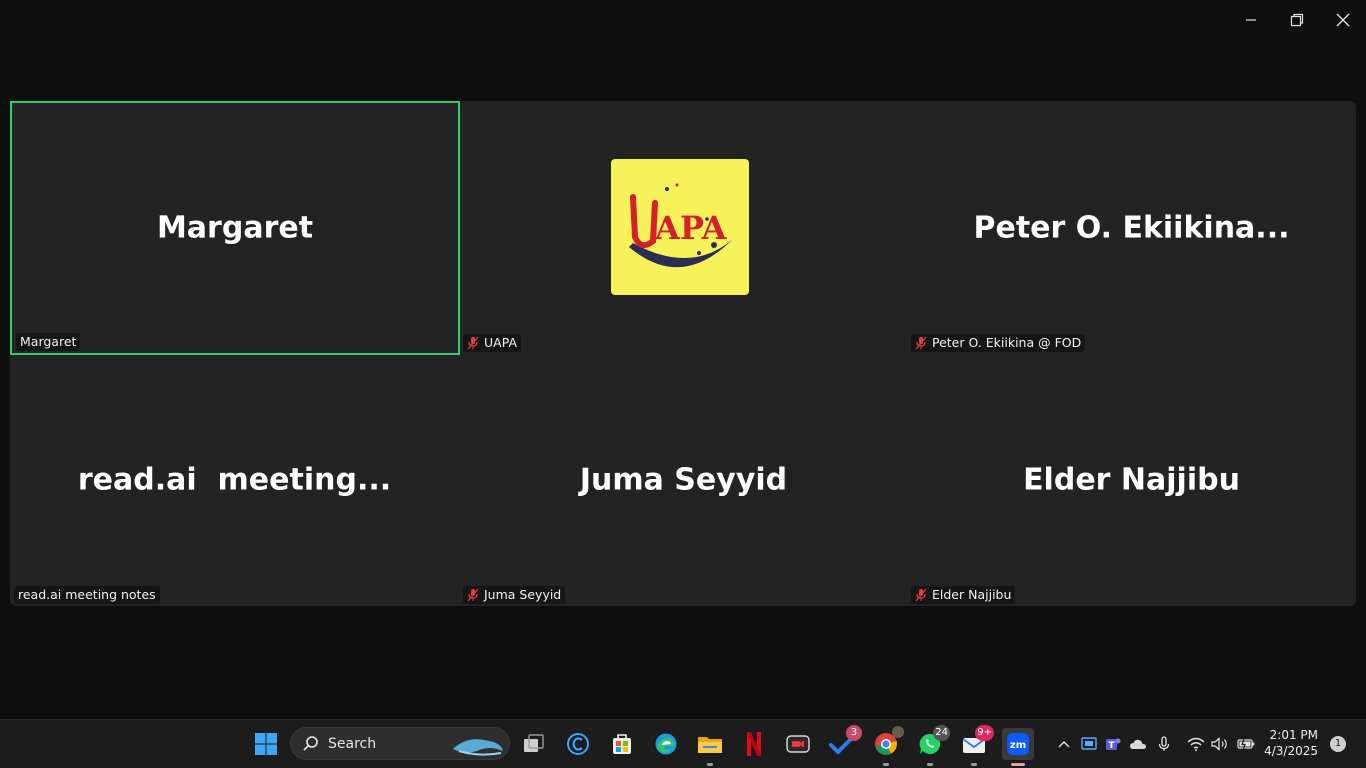 Image resolution: width=1366 pixels, height=768 pixels. I want to click on participant-label: Peter O. Ekiikina @ FOD, so click(998, 343).